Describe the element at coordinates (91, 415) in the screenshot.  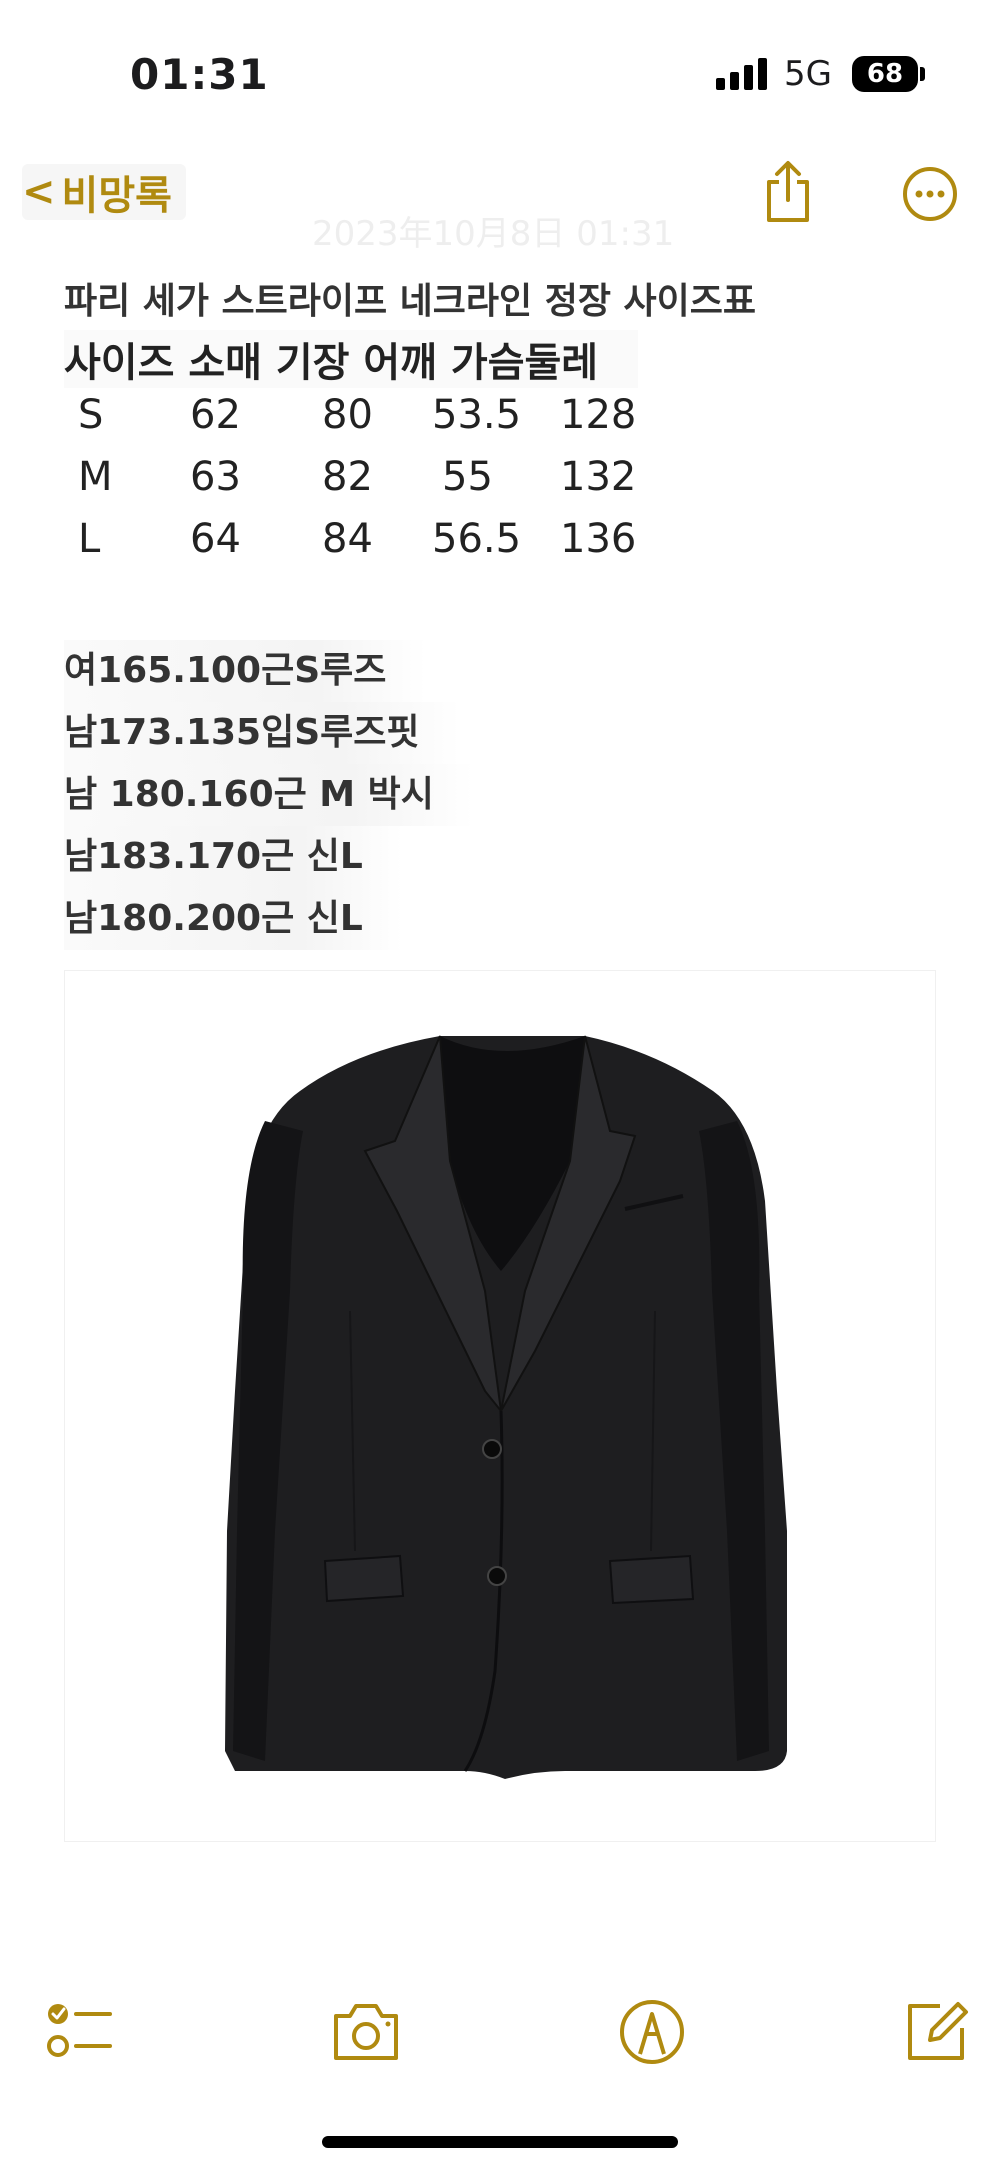
I see `cell-size: S` at that location.